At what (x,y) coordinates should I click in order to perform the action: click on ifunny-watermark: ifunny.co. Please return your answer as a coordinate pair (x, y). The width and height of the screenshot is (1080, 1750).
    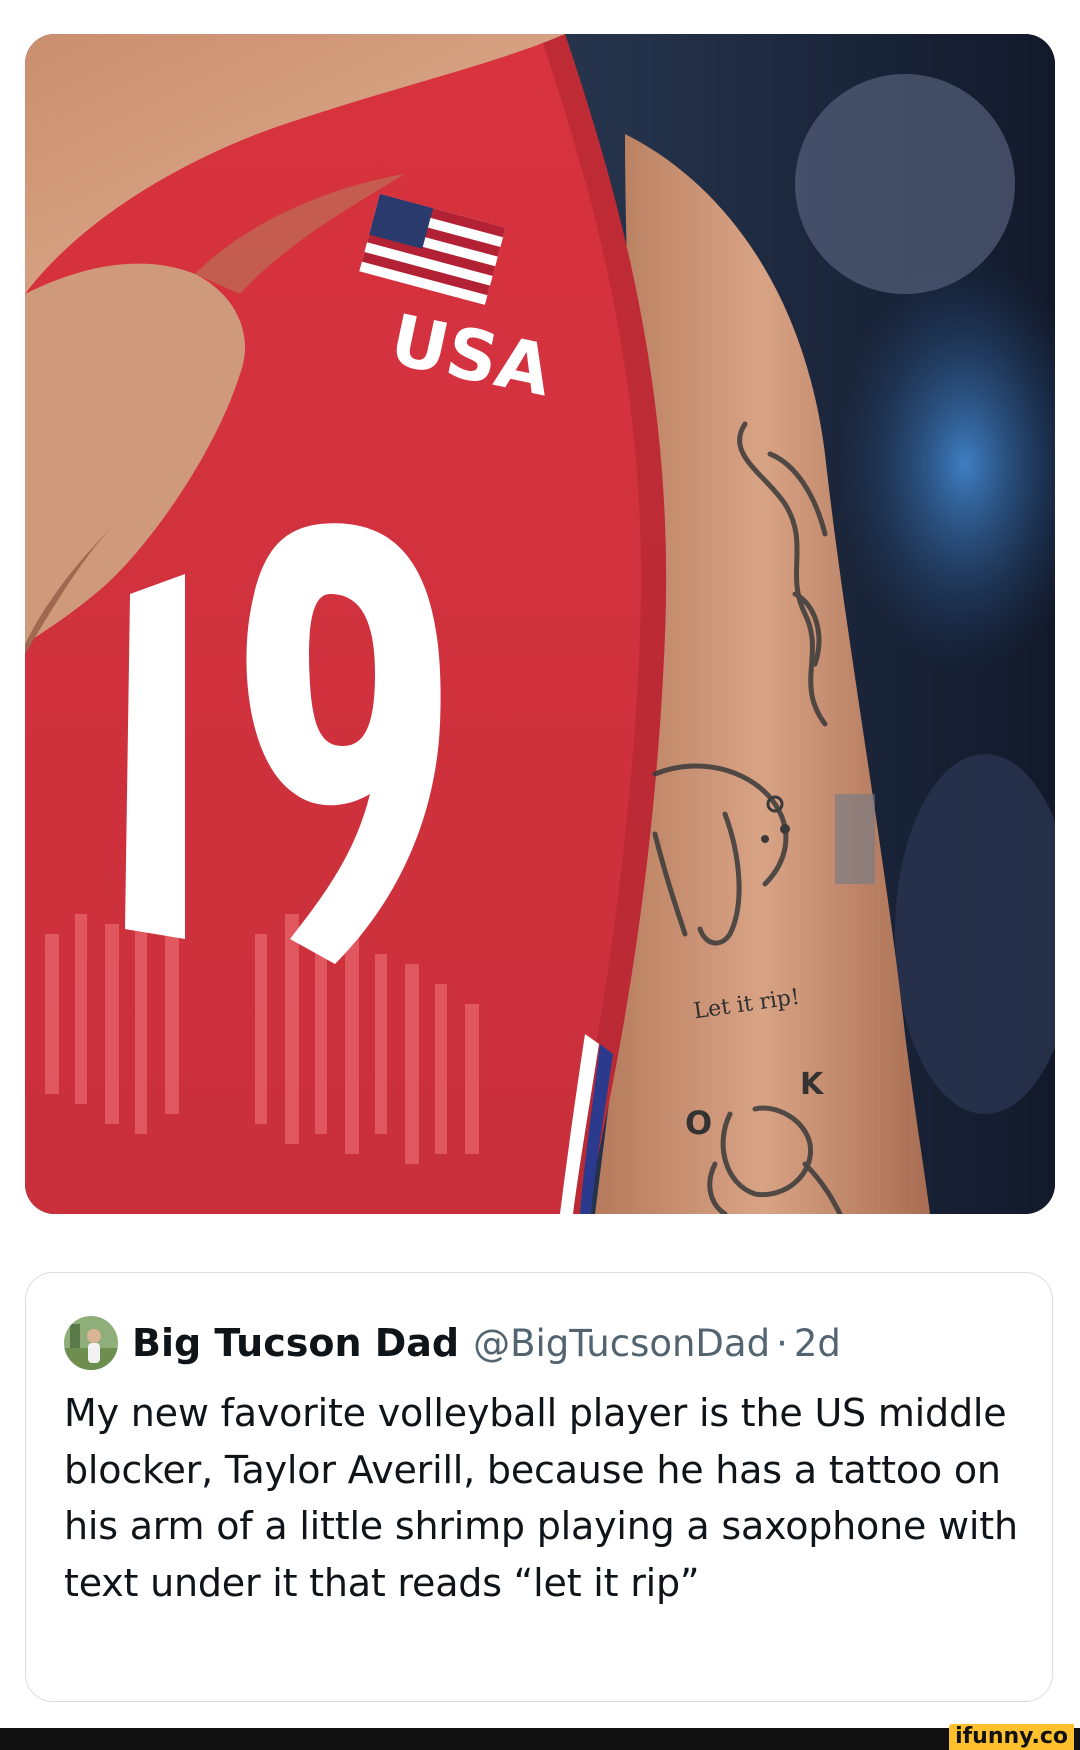
    Looking at the image, I should click on (1011, 1737).